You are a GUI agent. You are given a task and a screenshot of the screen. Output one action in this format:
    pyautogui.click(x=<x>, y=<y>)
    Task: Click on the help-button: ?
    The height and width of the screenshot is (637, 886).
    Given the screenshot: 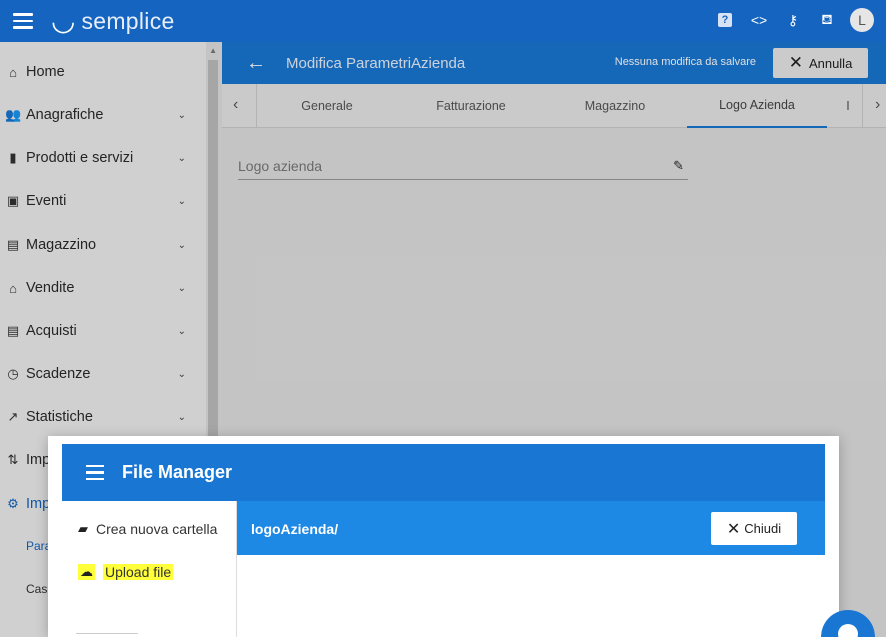 What is the action you would take?
    pyautogui.click(x=725, y=20)
    